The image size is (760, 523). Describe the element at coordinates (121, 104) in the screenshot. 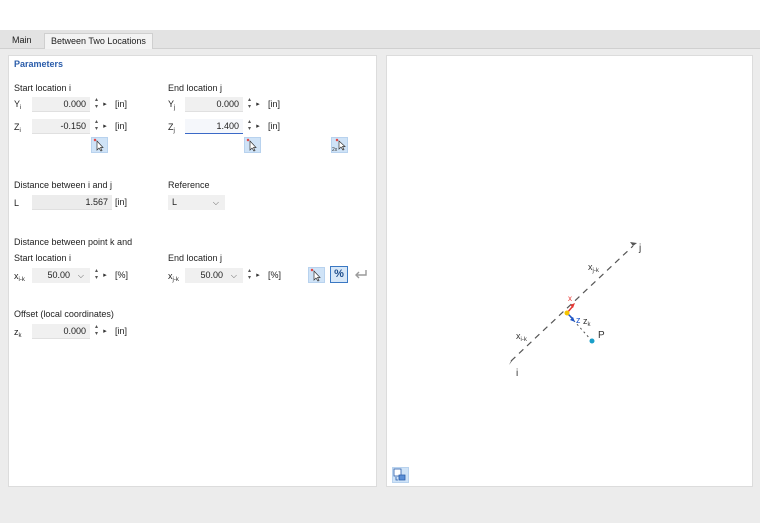

I see `yi-unit: [in]` at that location.